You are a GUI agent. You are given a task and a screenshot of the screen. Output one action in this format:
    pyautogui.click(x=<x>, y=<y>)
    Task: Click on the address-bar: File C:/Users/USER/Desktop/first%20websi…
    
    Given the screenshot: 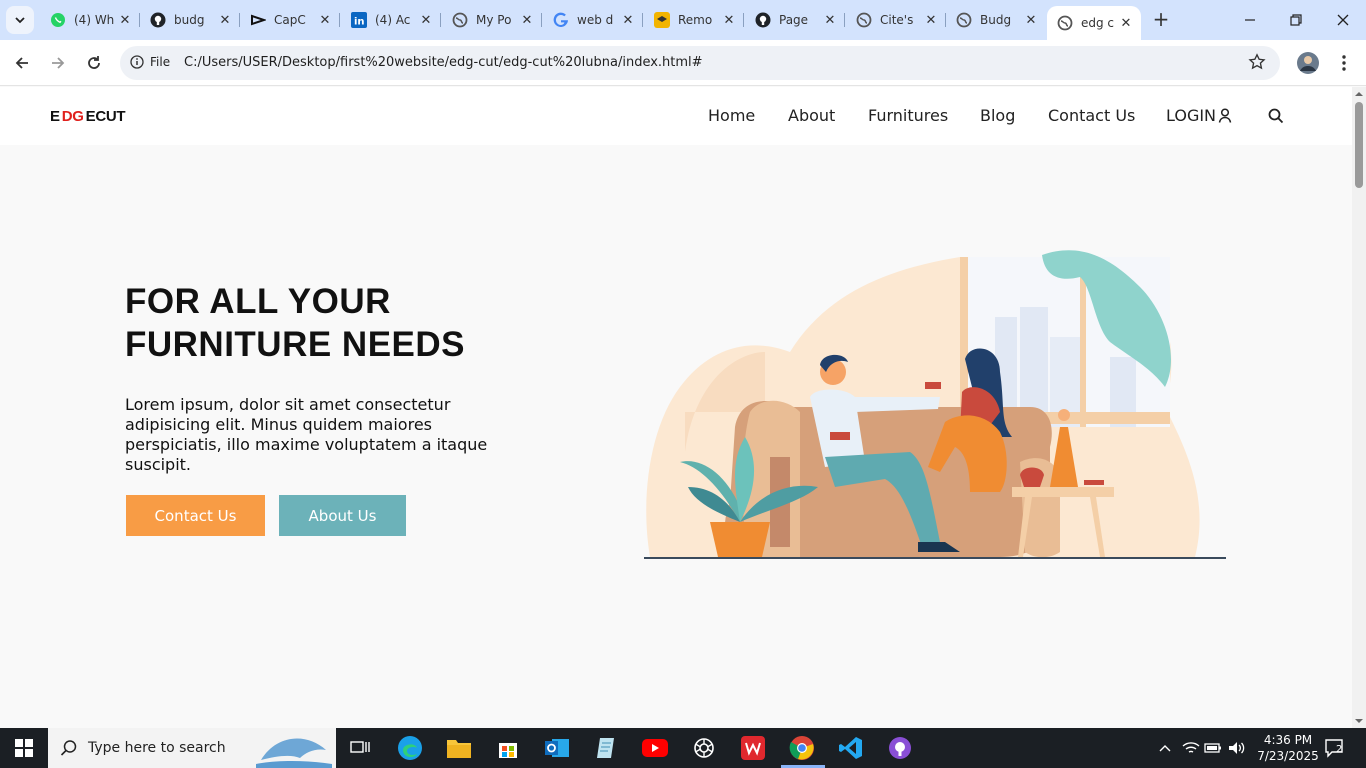 What is the action you would take?
    pyautogui.click(x=700, y=63)
    